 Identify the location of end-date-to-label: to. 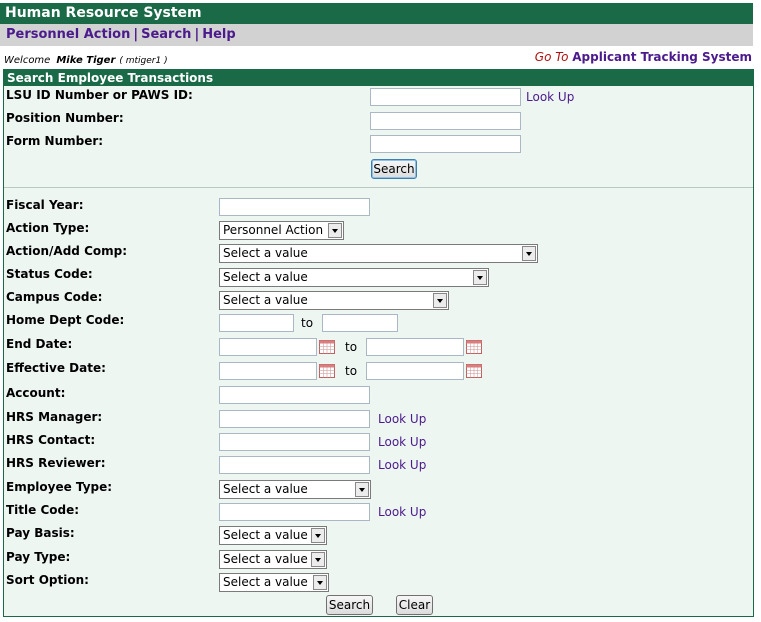
(351, 347).